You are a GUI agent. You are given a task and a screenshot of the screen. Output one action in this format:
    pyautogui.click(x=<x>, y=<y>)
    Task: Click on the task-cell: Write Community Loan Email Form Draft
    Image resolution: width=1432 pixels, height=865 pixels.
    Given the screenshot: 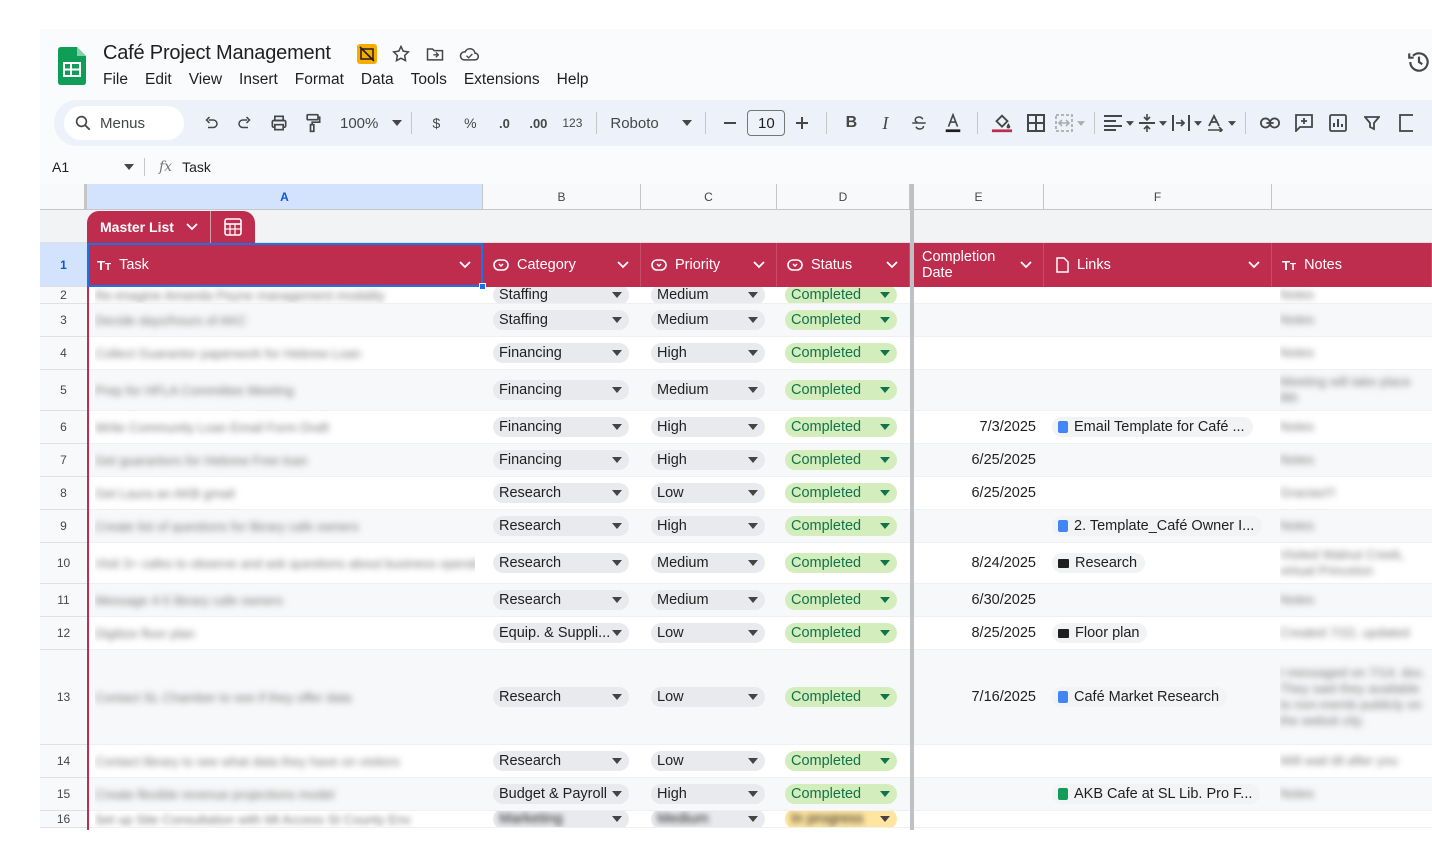 What is the action you would take?
    pyautogui.click(x=285, y=427)
    